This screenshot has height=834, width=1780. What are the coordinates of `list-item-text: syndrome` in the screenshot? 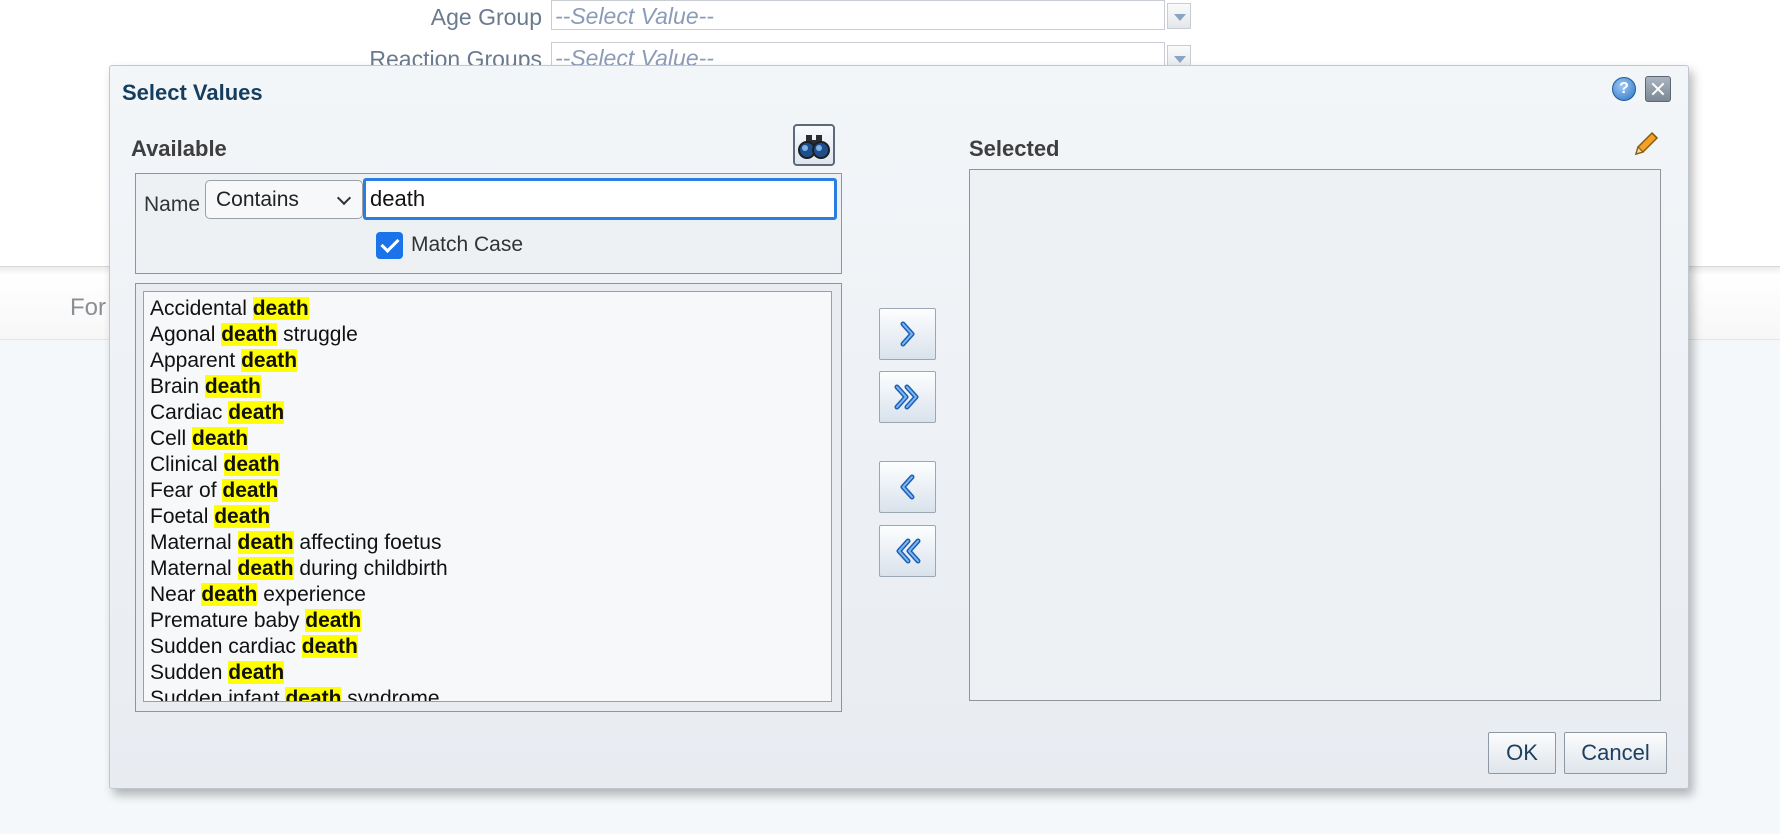 It's located at (390, 694).